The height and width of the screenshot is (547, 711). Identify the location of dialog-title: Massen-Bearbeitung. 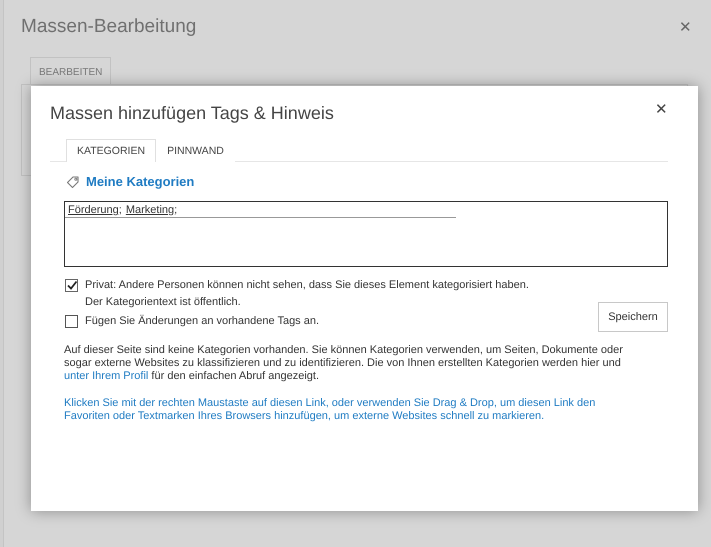
(108, 27).